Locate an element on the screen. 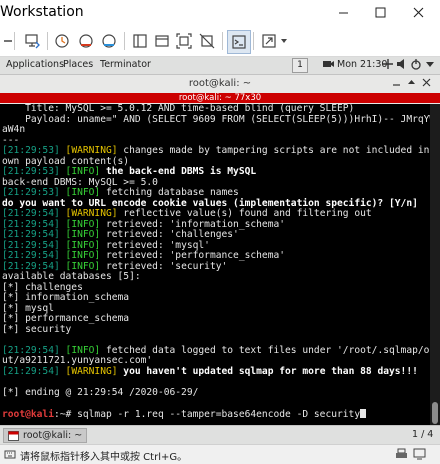 This screenshot has width=440, height=464. terminal-text: retrieved: 'performance_schema' is located at coordinates (193, 255).